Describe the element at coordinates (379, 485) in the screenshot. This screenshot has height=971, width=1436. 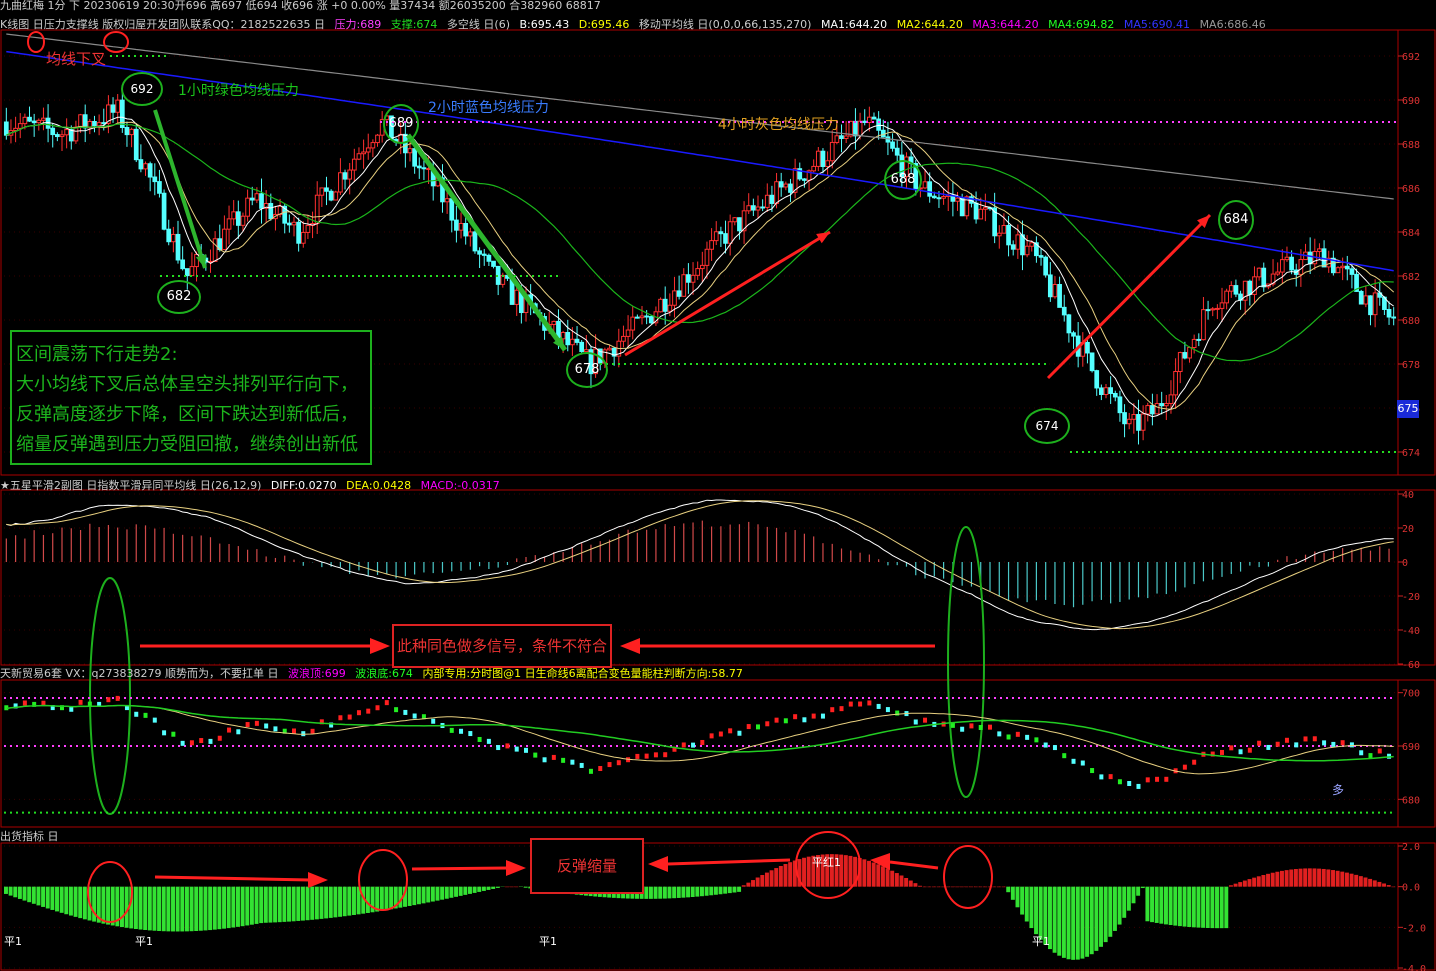
I see `dea-value: DEA:0.0428` at that location.